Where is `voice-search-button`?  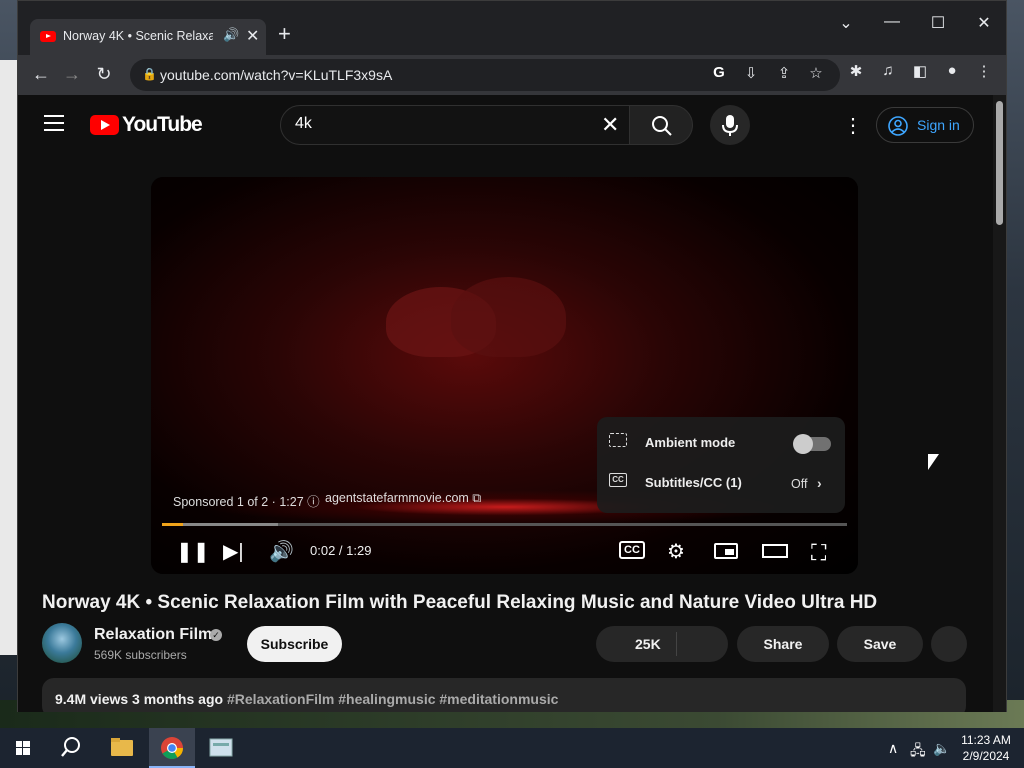
voice-search-button is located at coordinates (730, 125).